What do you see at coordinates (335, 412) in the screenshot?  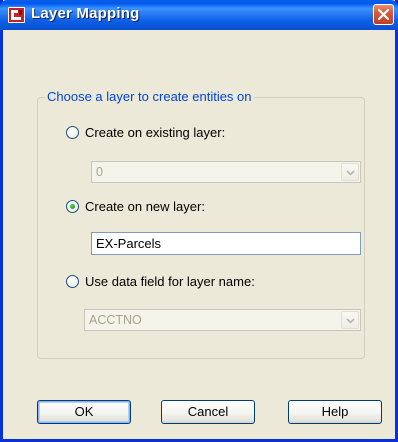 I see `help-button: Help` at bounding box center [335, 412].